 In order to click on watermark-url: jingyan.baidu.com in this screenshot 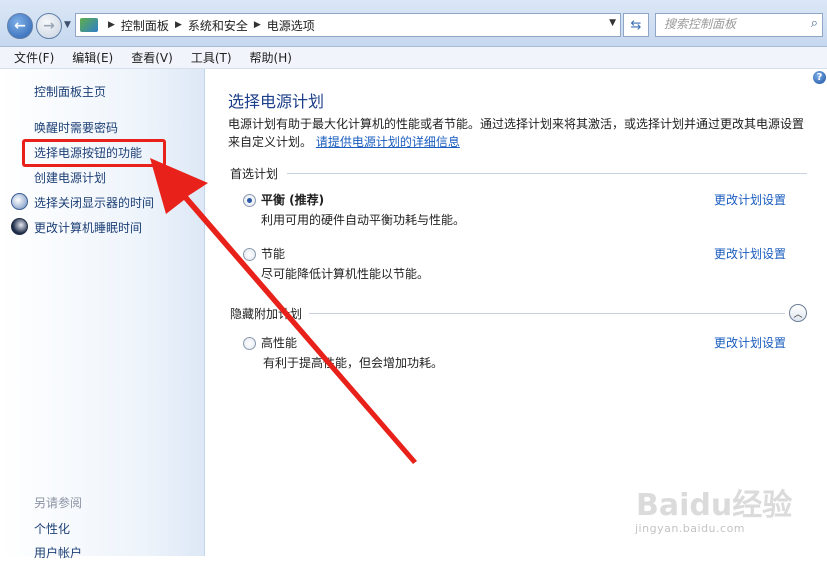, I will do `click(690, 528)`.